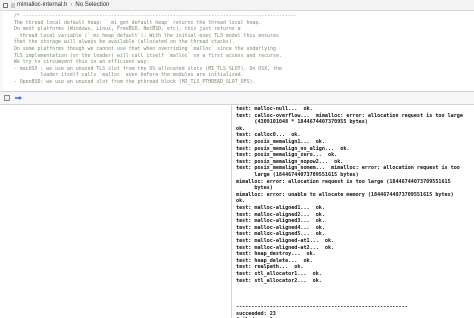 This screenshot has width=474, height=318. What do you see at coordinates (285, 241) in the screenshot?
I see `console-line: test: malloc-aligned-at1... ok.` at bounding box center [285, 241].